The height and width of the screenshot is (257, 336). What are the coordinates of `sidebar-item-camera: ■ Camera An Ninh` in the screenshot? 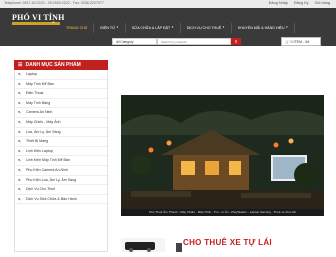 It's located at (61, 113).